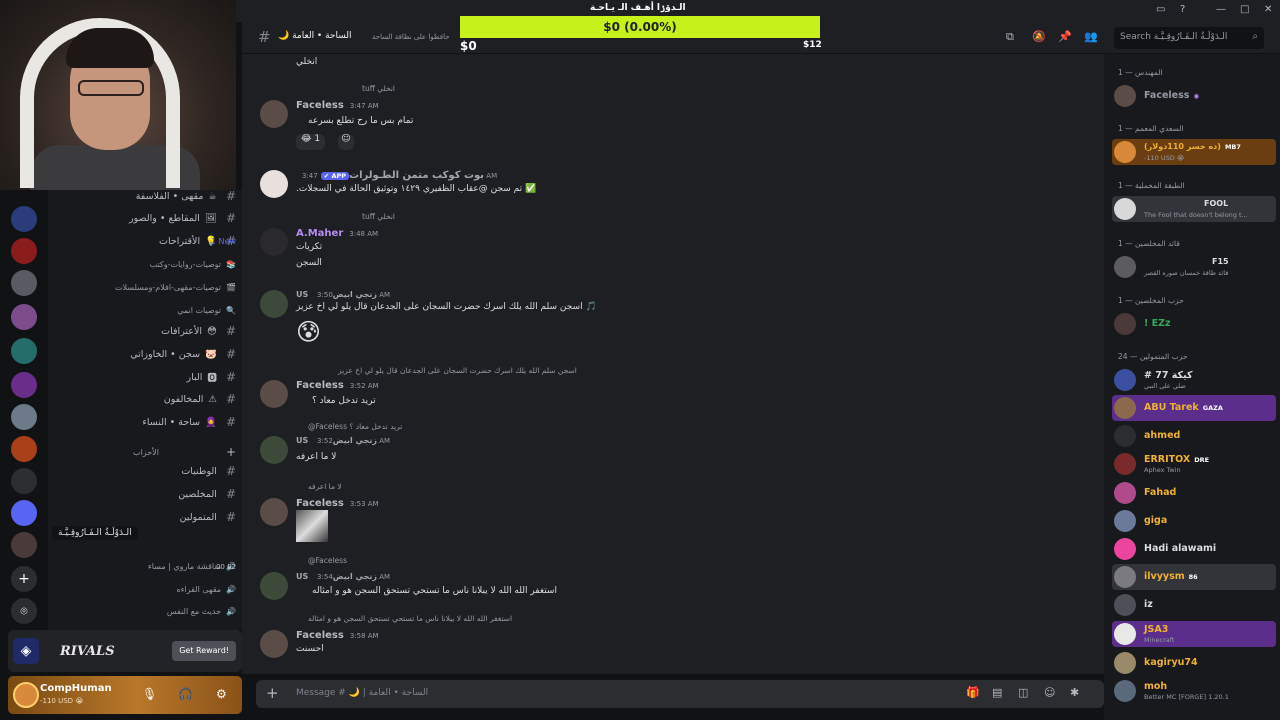  Describe the element at coordinates (343, 294) in the screenshot. I see `message-author: US زنجي ابيض3:50 AM` at that location.